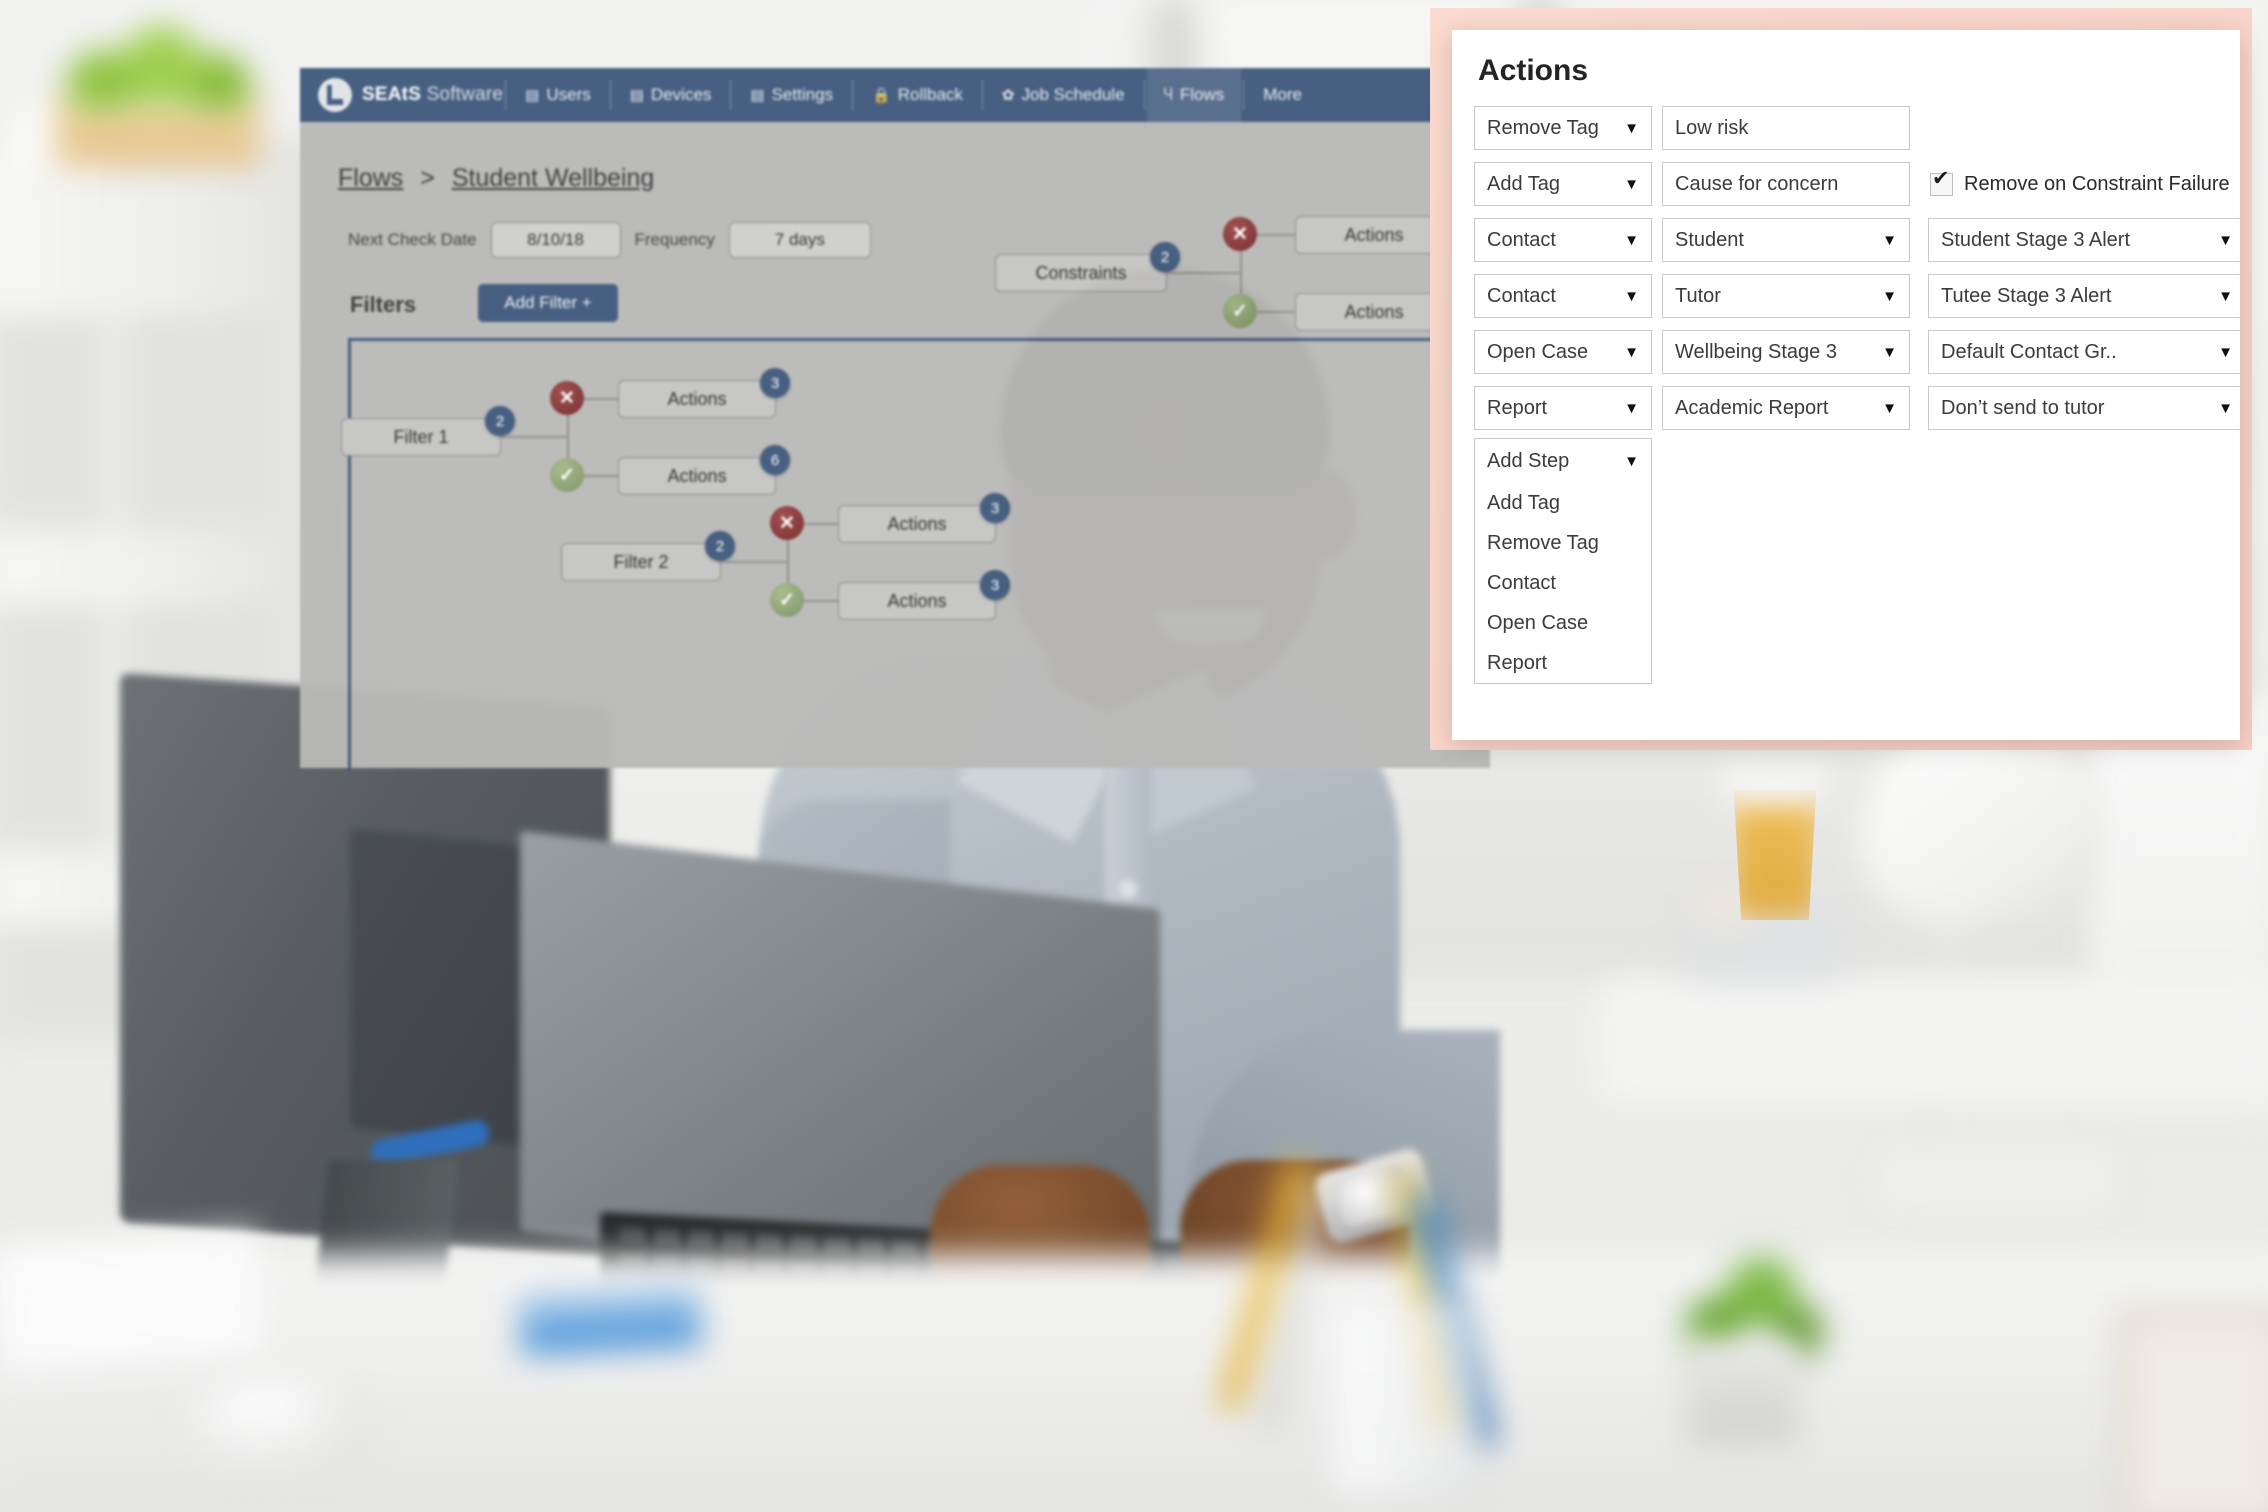  I want to click on nav-item-users: ▤ Users, so click(558, 95).